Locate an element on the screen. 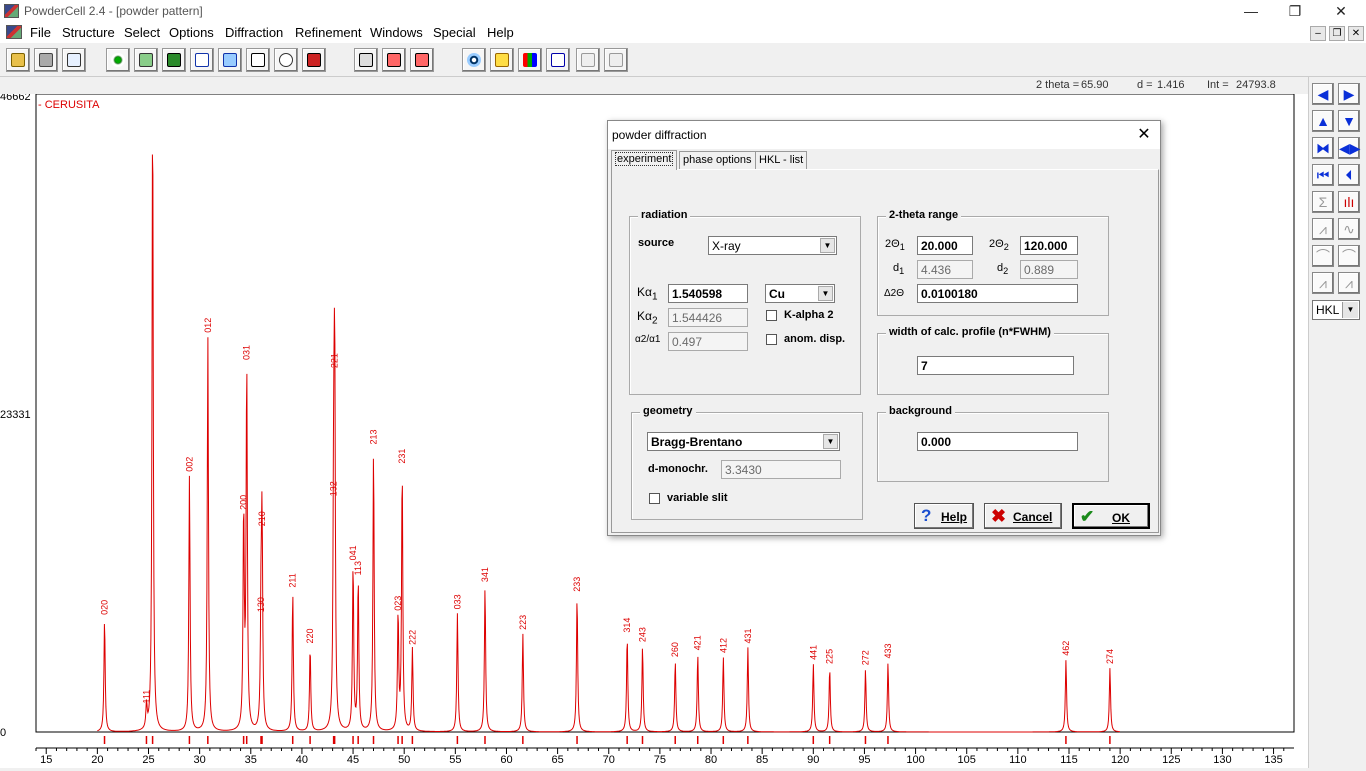 This screenshot has width=1366, height=771. profile-icon: ⌒ is located at coordinates (1349, 256).